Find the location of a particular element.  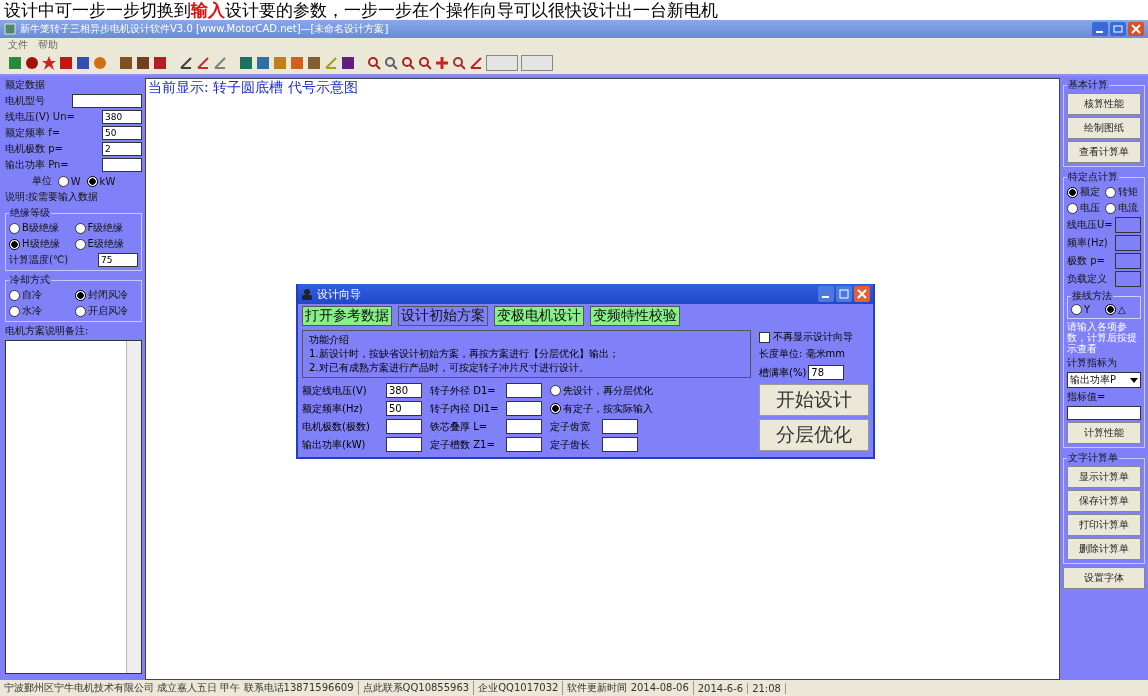

unit-text: 长度单位: 毫米mm is located at coordinates (803, 354).